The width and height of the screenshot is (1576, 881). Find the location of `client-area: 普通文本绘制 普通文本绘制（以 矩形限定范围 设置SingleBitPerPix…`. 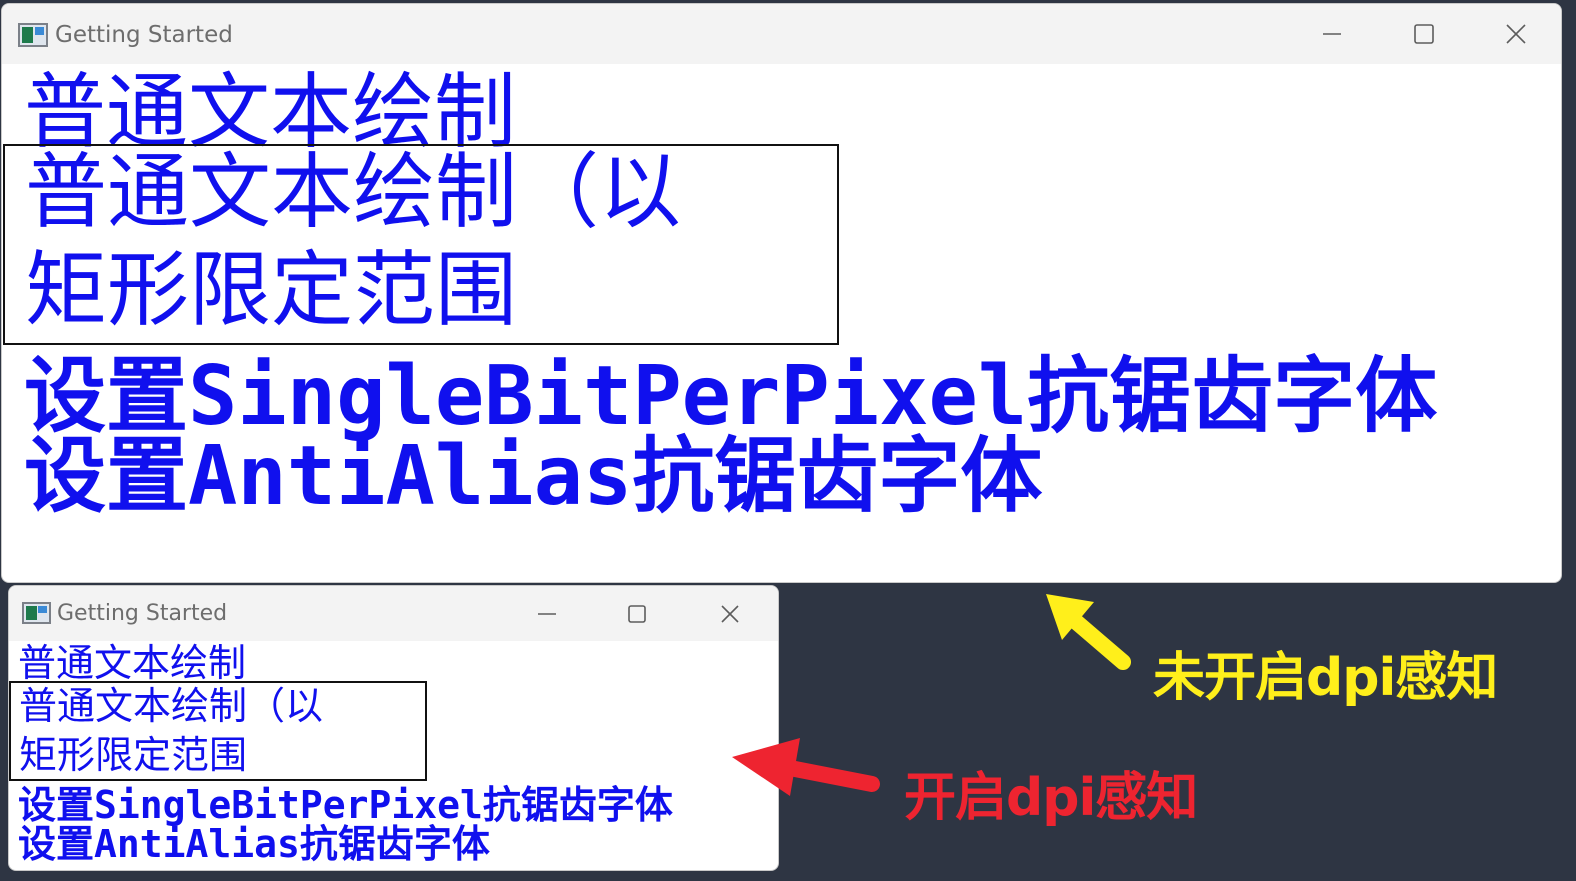

client-area: 普通文本绘制 普通文本绘制（以 矩形限定范围 设置SingleBitPerPix… is located at coordinates (393, 755).